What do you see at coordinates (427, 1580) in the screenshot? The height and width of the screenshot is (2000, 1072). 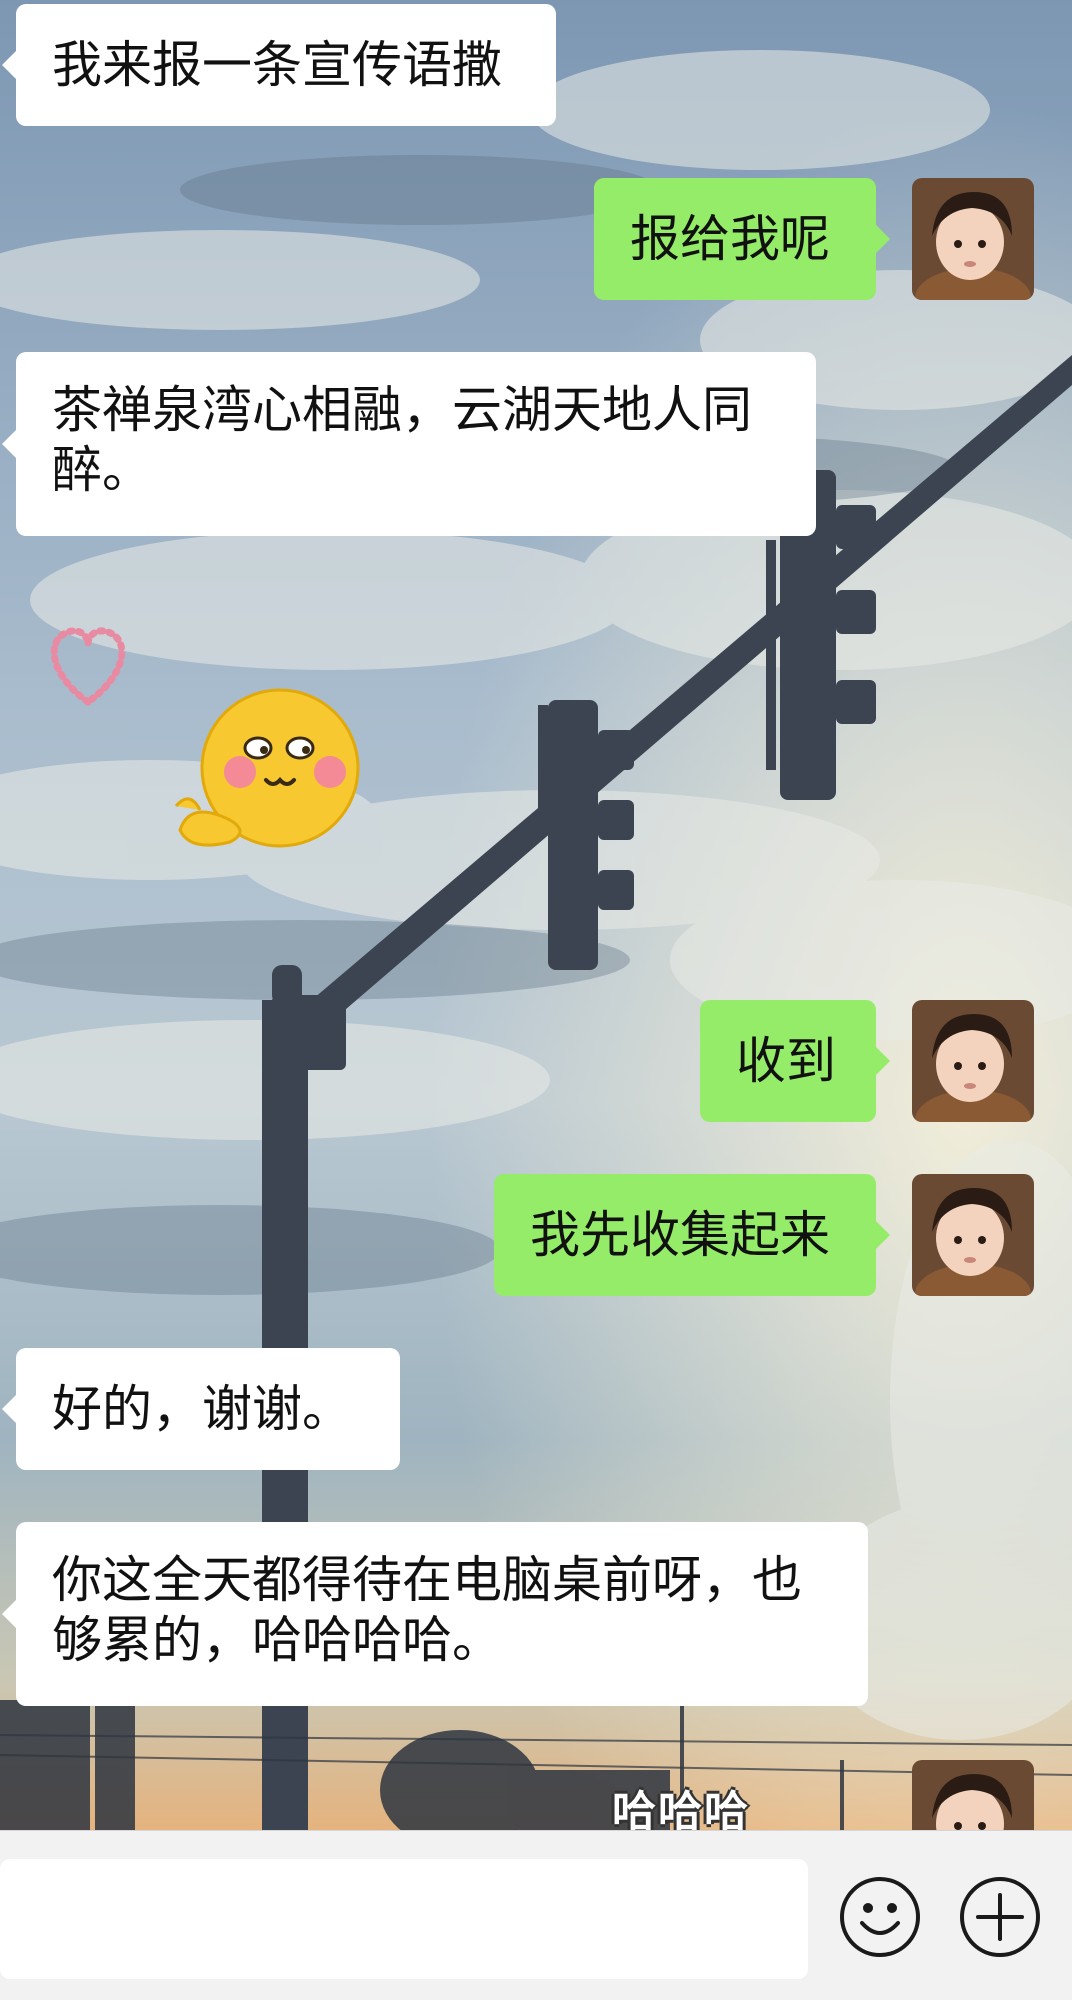 I see `message-text-line: 你这全天都得待在电脑桌前呀，也` at bounding box center [427, 1580].